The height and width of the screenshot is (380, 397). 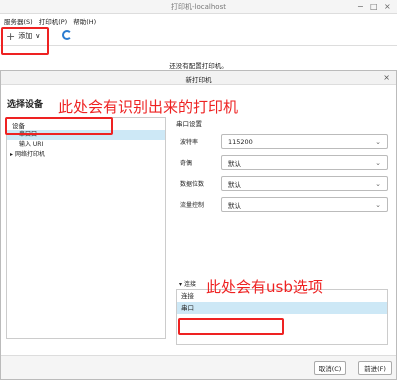 What do you see at coordinates (198, 36) in the screenshot?
I see `toolbar: + 添加 ∨` at bounding box center [198, 36].